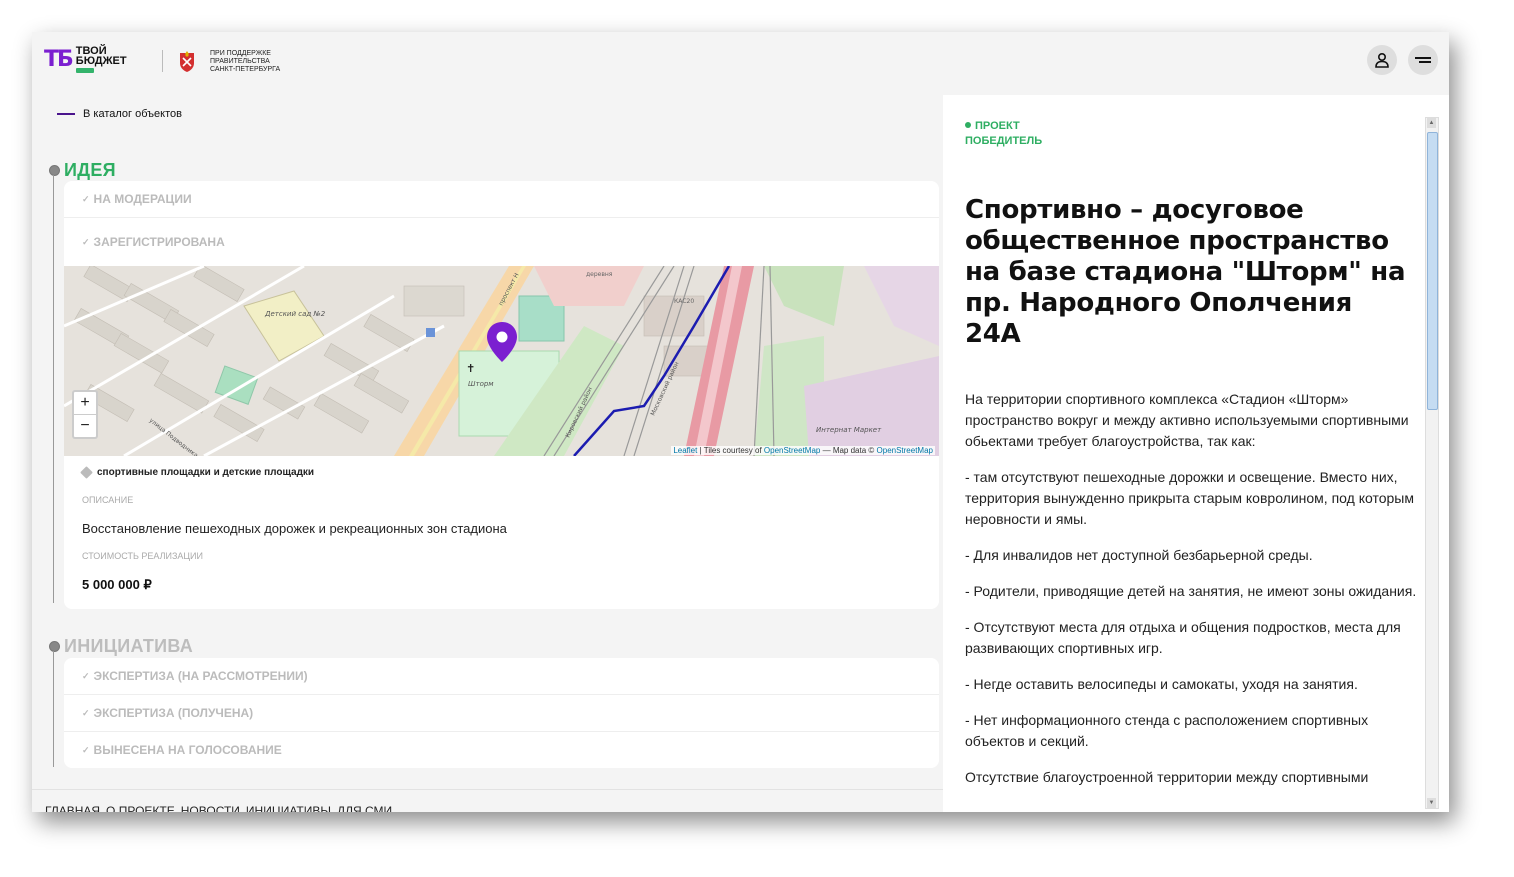 This screenshot has height=877, width=1514. What do you see at coordinates (685, 450) in the screenshot?
I see `leaflet-link: Leaflet` at bounding box center [685, 450].